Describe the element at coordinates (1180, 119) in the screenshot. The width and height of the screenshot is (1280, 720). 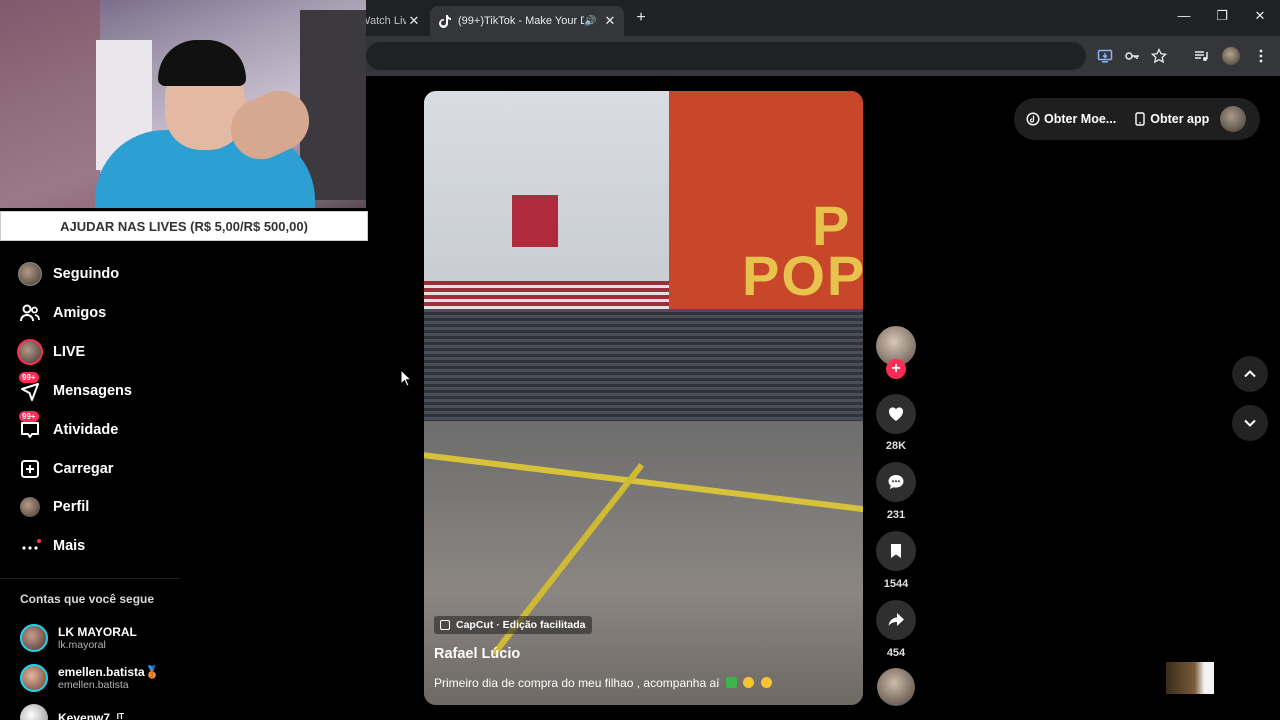
I see `get-app-label: Obter app` at that location.